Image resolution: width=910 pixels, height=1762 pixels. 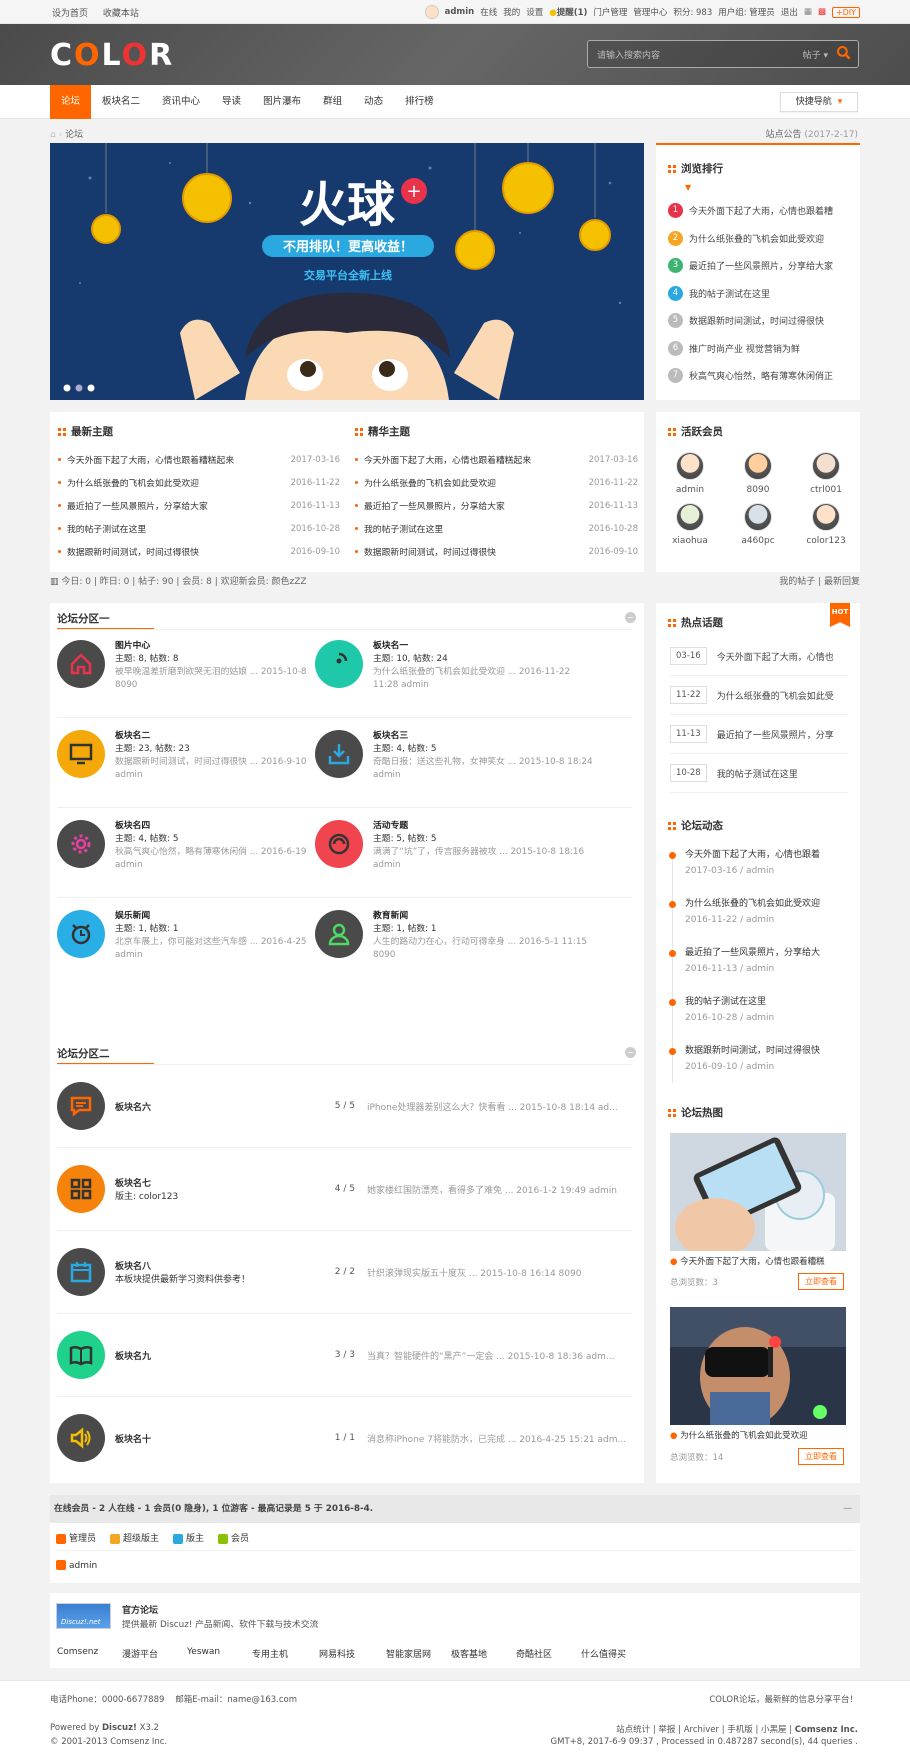 I want to click on forum-name: 娱乐新闻, so click(x=212, y=916).